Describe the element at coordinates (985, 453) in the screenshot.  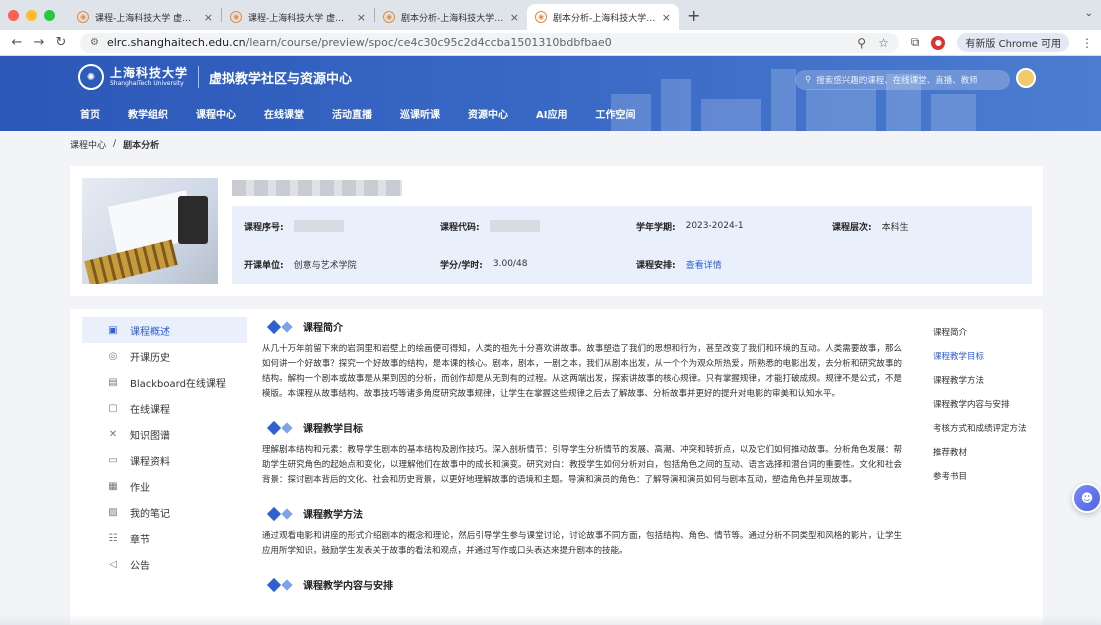
I see `toc-item-textbooks: 推荐教材` at that location.